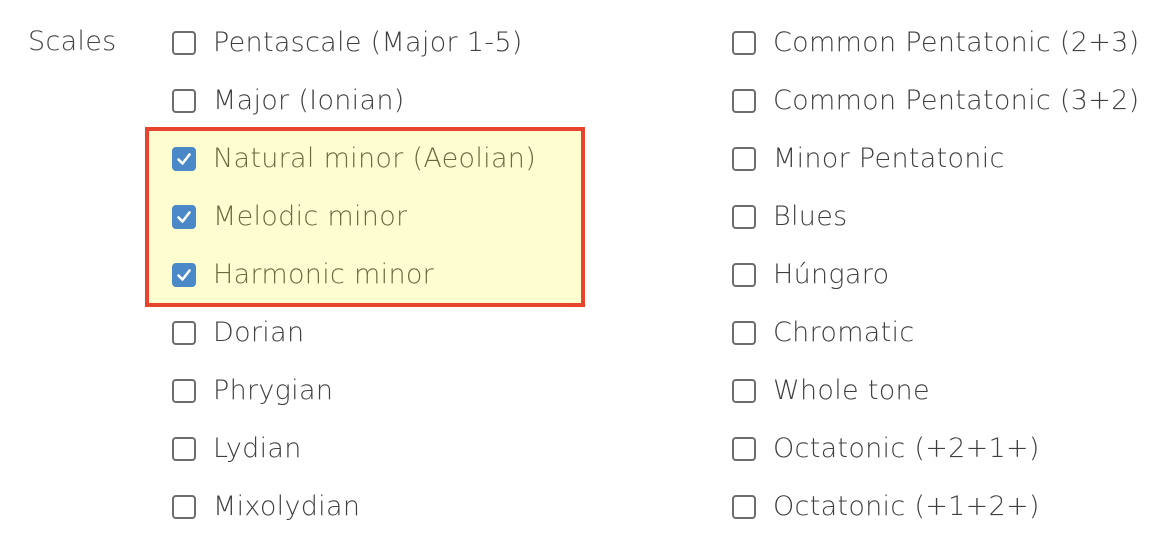 Image resolution: width=1156 pixels, height=541 pixels. I want to click on scale-option-label: Húngaro, so click(831, 274).